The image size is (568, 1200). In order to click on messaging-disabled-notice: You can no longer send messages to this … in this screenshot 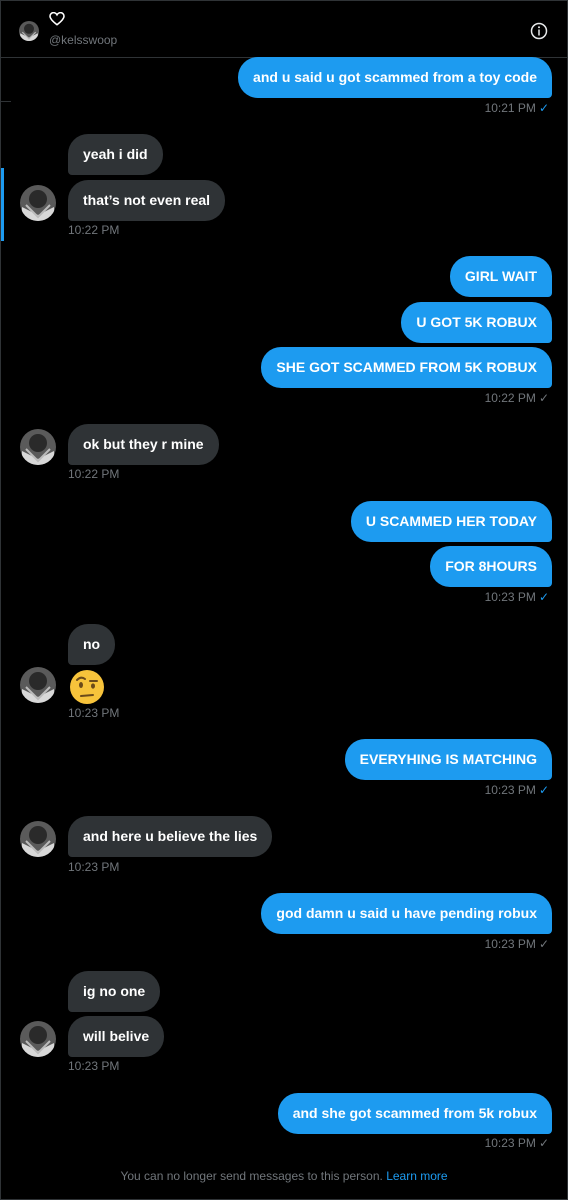, I will do `click(284, 1176)`.